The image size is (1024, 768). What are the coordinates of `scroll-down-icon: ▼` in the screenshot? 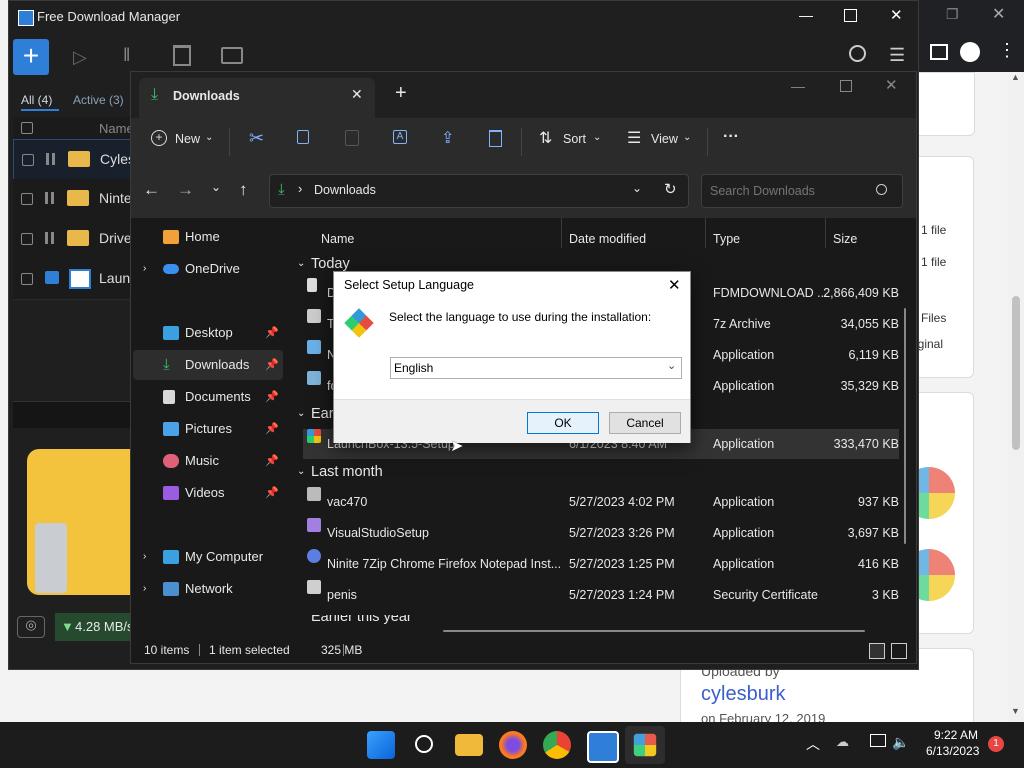 It's located at (1015, 711).